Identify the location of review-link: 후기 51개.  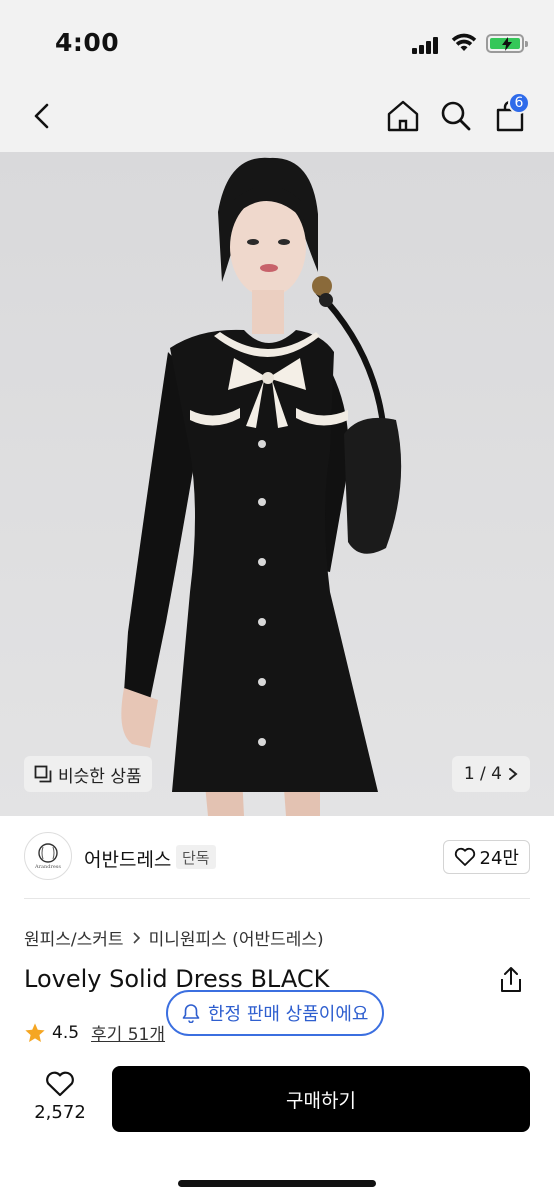
(128, 1032).